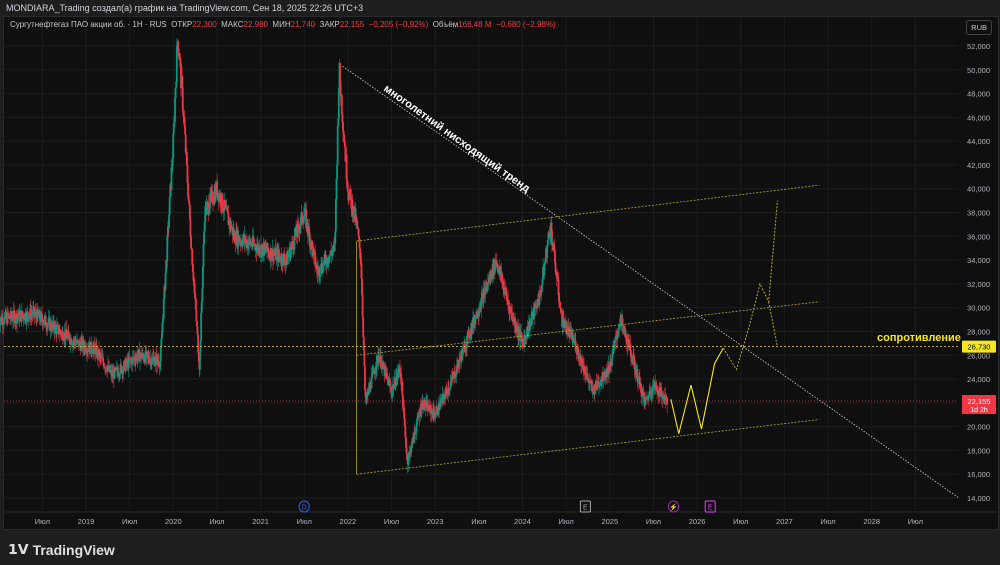 This screenshot has width=1000, height=565. I want to click on y-tick-label: 32,000, so click(978, 284).